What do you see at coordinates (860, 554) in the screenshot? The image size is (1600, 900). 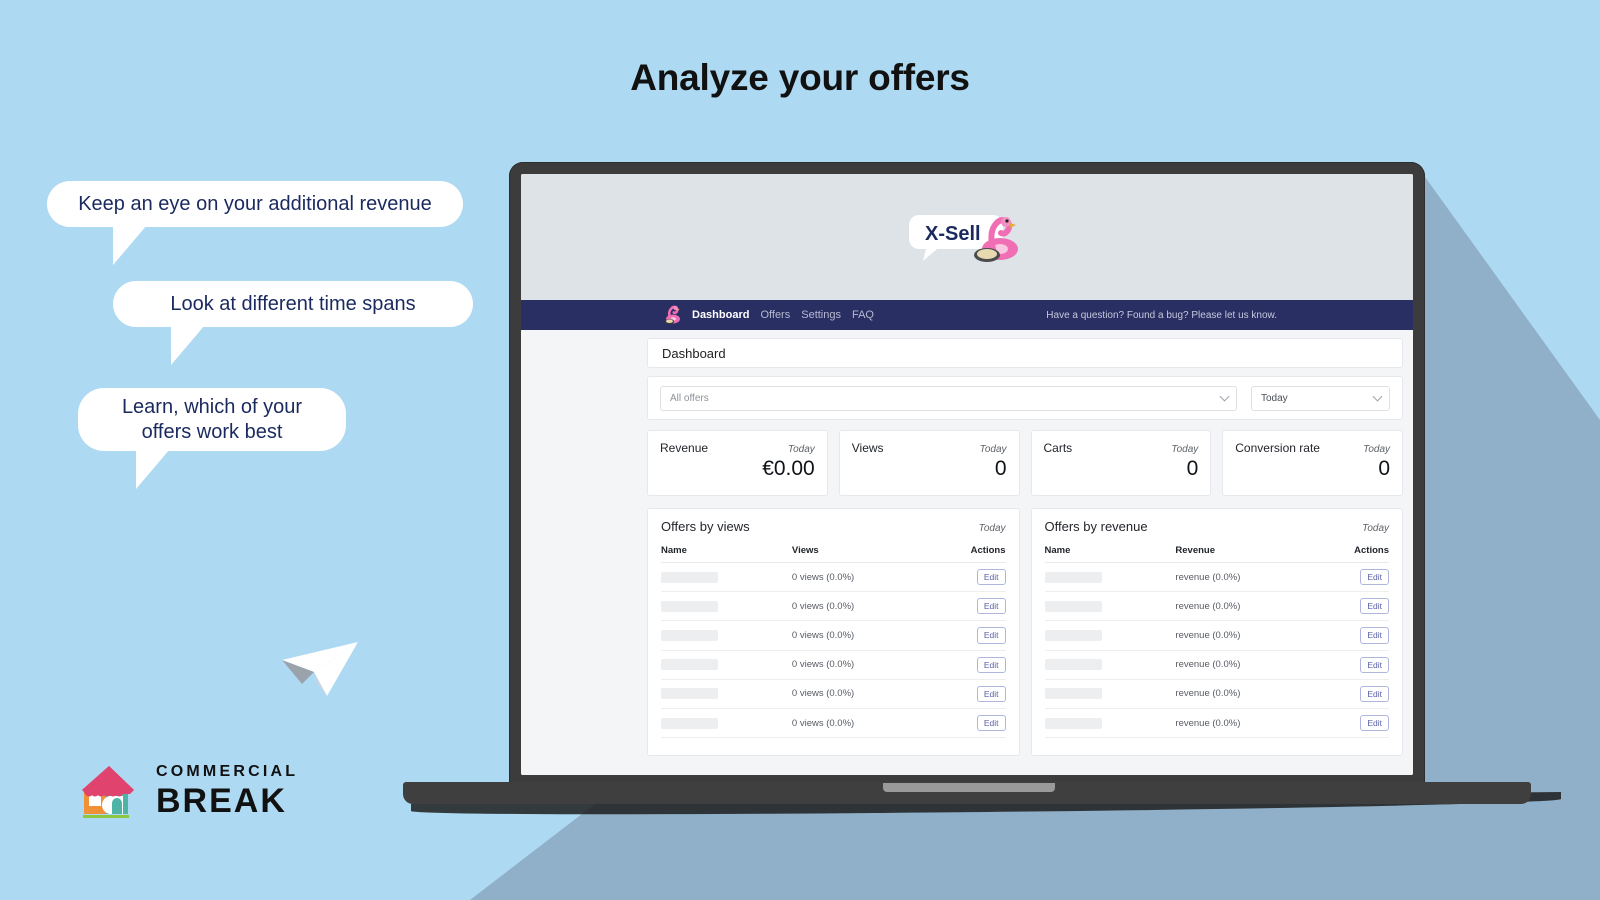 I see `column-header-views: Views` at bounding box center [860, 554].